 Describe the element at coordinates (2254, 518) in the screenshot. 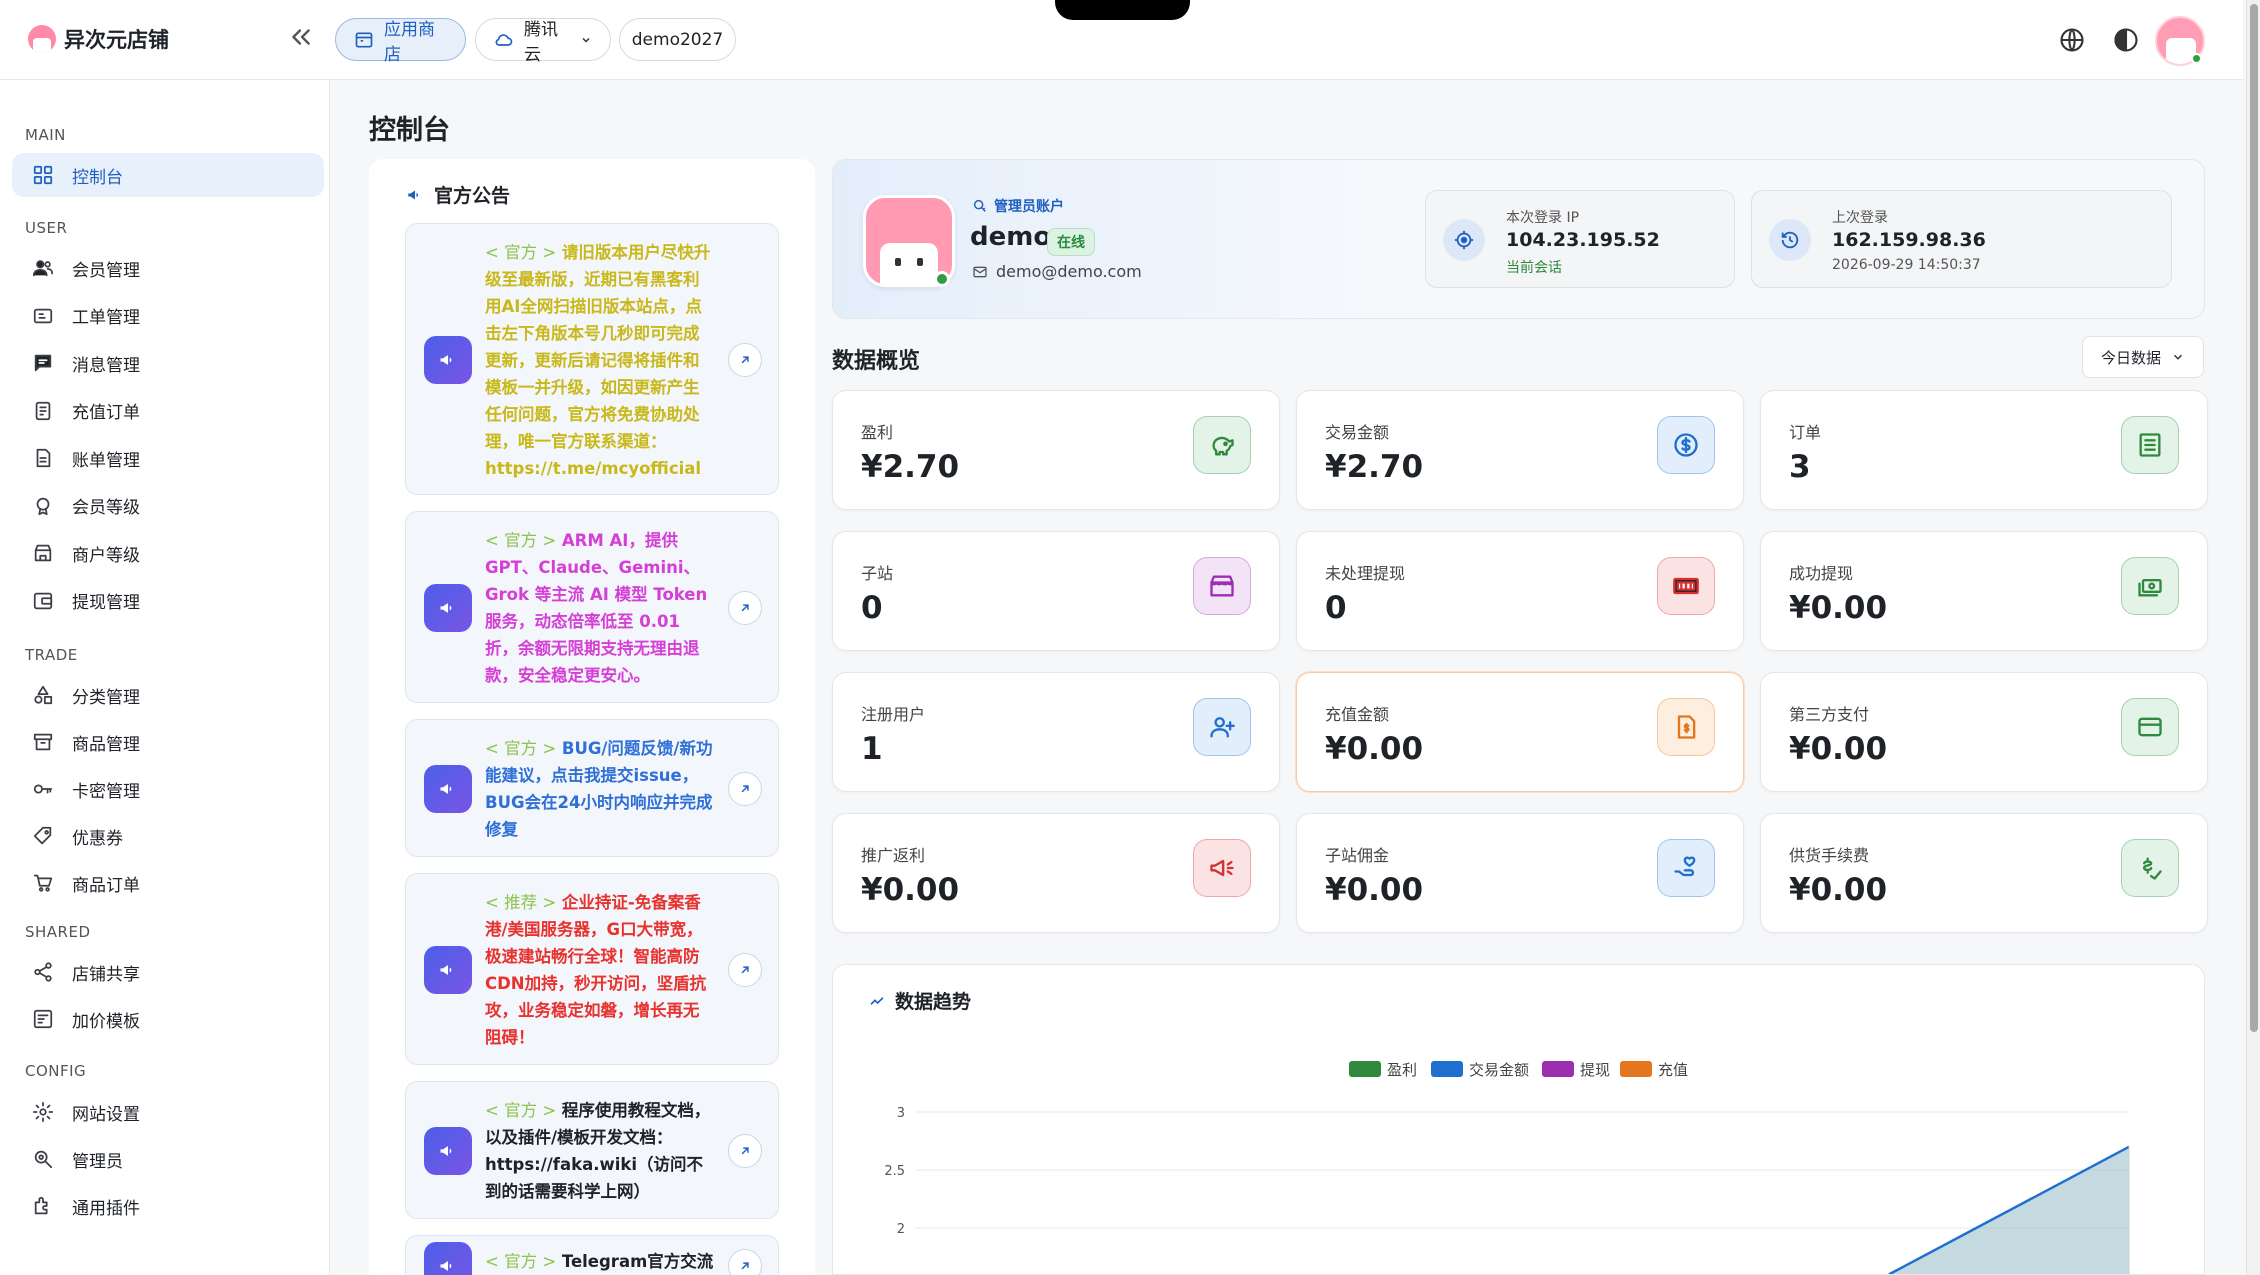

I see `scrollbar-thumb` at that location.